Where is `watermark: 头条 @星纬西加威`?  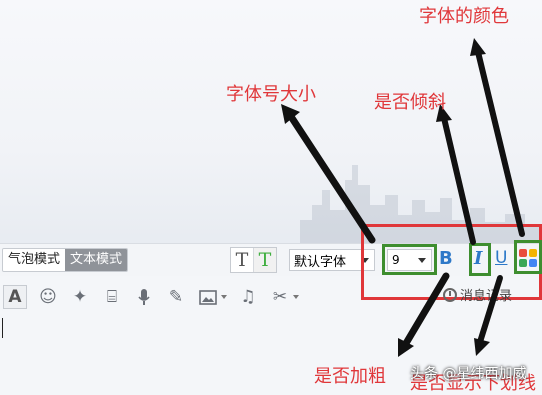 watermark: 头条 @星纬西加威 is located at coordinates (468, 374).